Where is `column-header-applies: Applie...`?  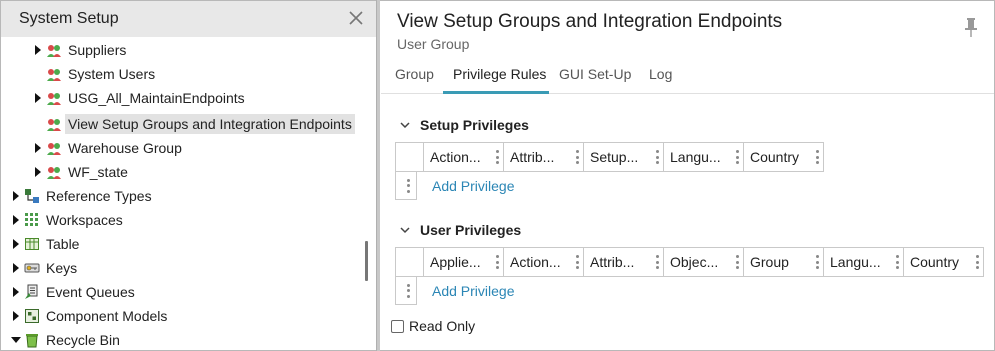
column-header-applies: Applie... is located at coordinates (463, 262).